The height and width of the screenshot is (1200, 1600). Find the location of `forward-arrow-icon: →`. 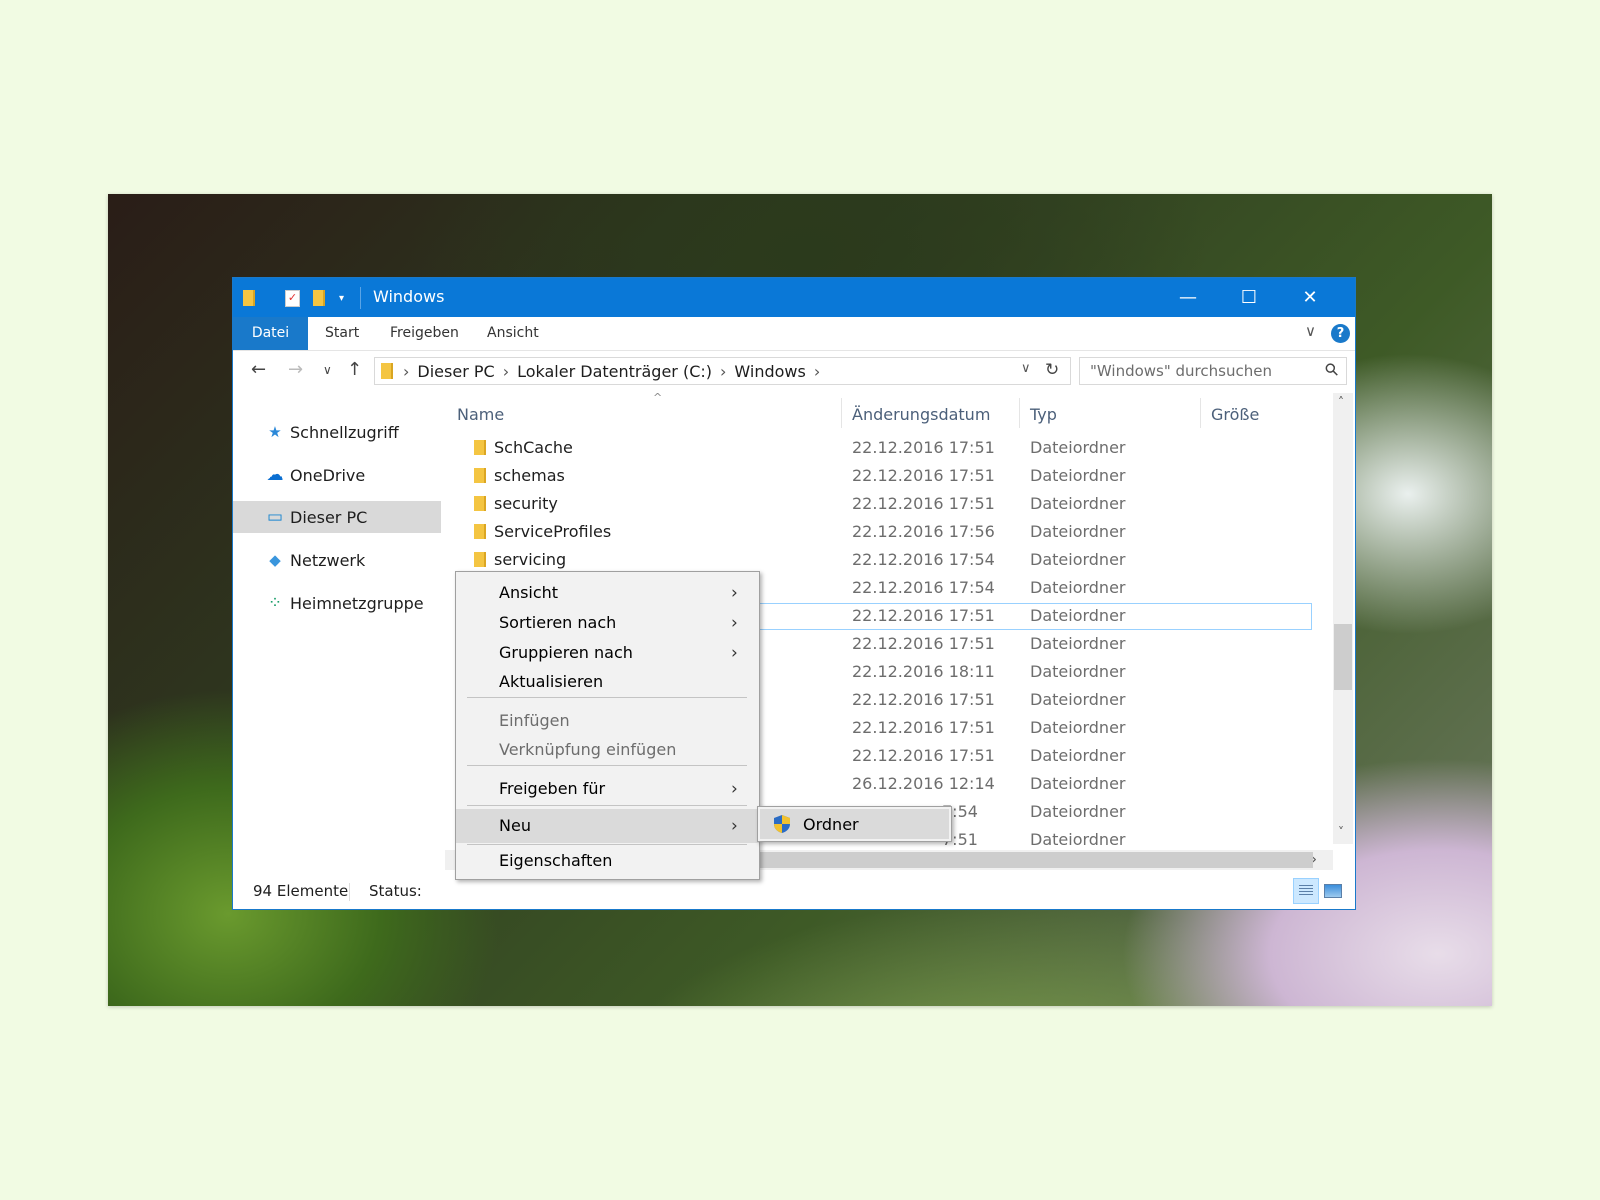

forward-arrow-icon: → is located at coordinates (296, 369).